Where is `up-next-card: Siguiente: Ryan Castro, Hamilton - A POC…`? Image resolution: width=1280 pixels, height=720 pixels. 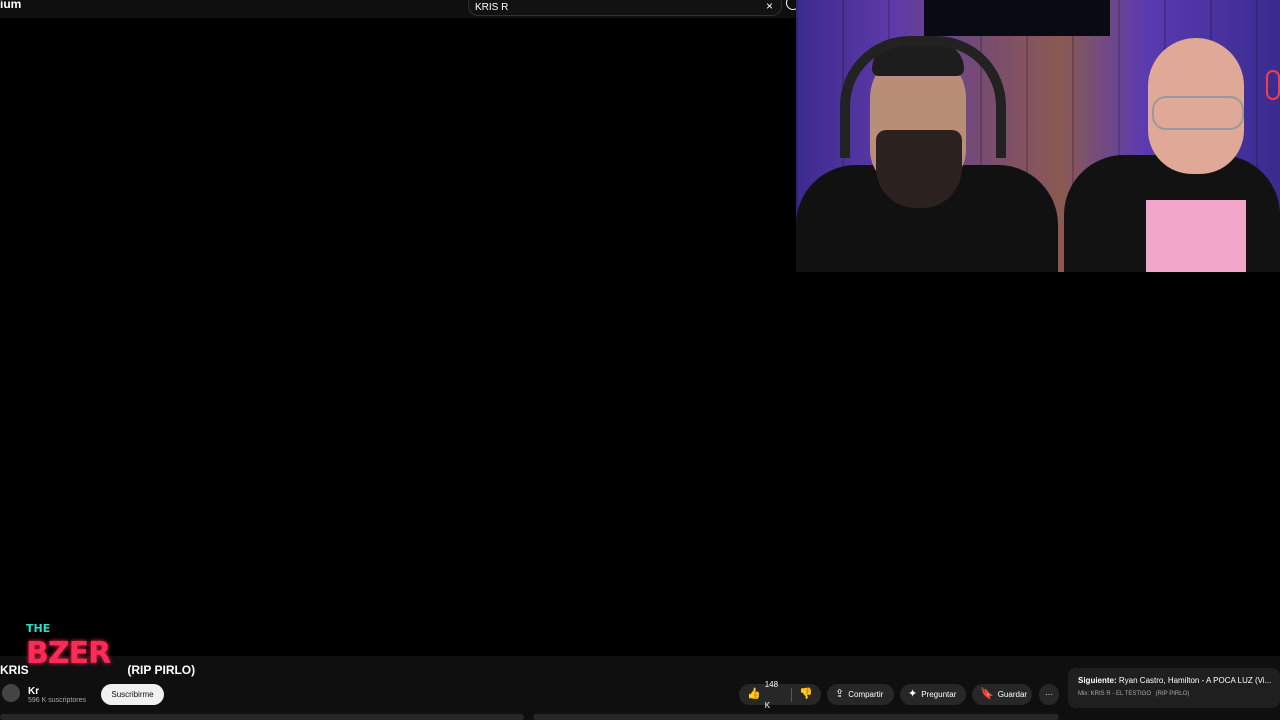
up-next-card: Siguiente: Ryan Castro, Hamilton - A POC… is located at coordinates (1174, 688).